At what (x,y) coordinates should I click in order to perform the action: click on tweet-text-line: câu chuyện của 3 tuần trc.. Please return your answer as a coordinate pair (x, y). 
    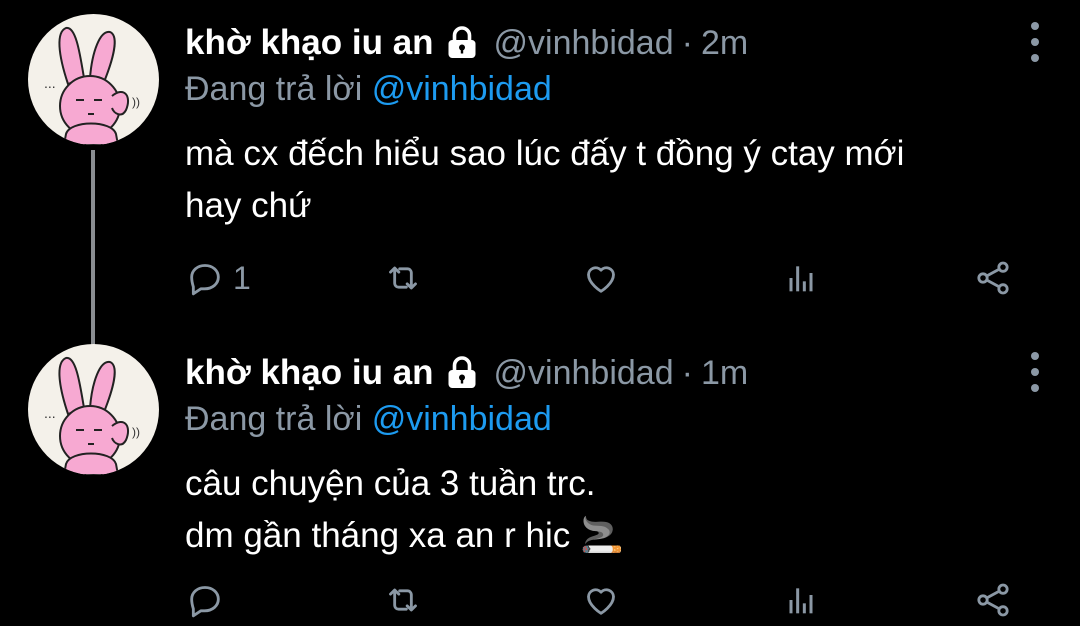
    Looking at the image, I should click on (390, 483).